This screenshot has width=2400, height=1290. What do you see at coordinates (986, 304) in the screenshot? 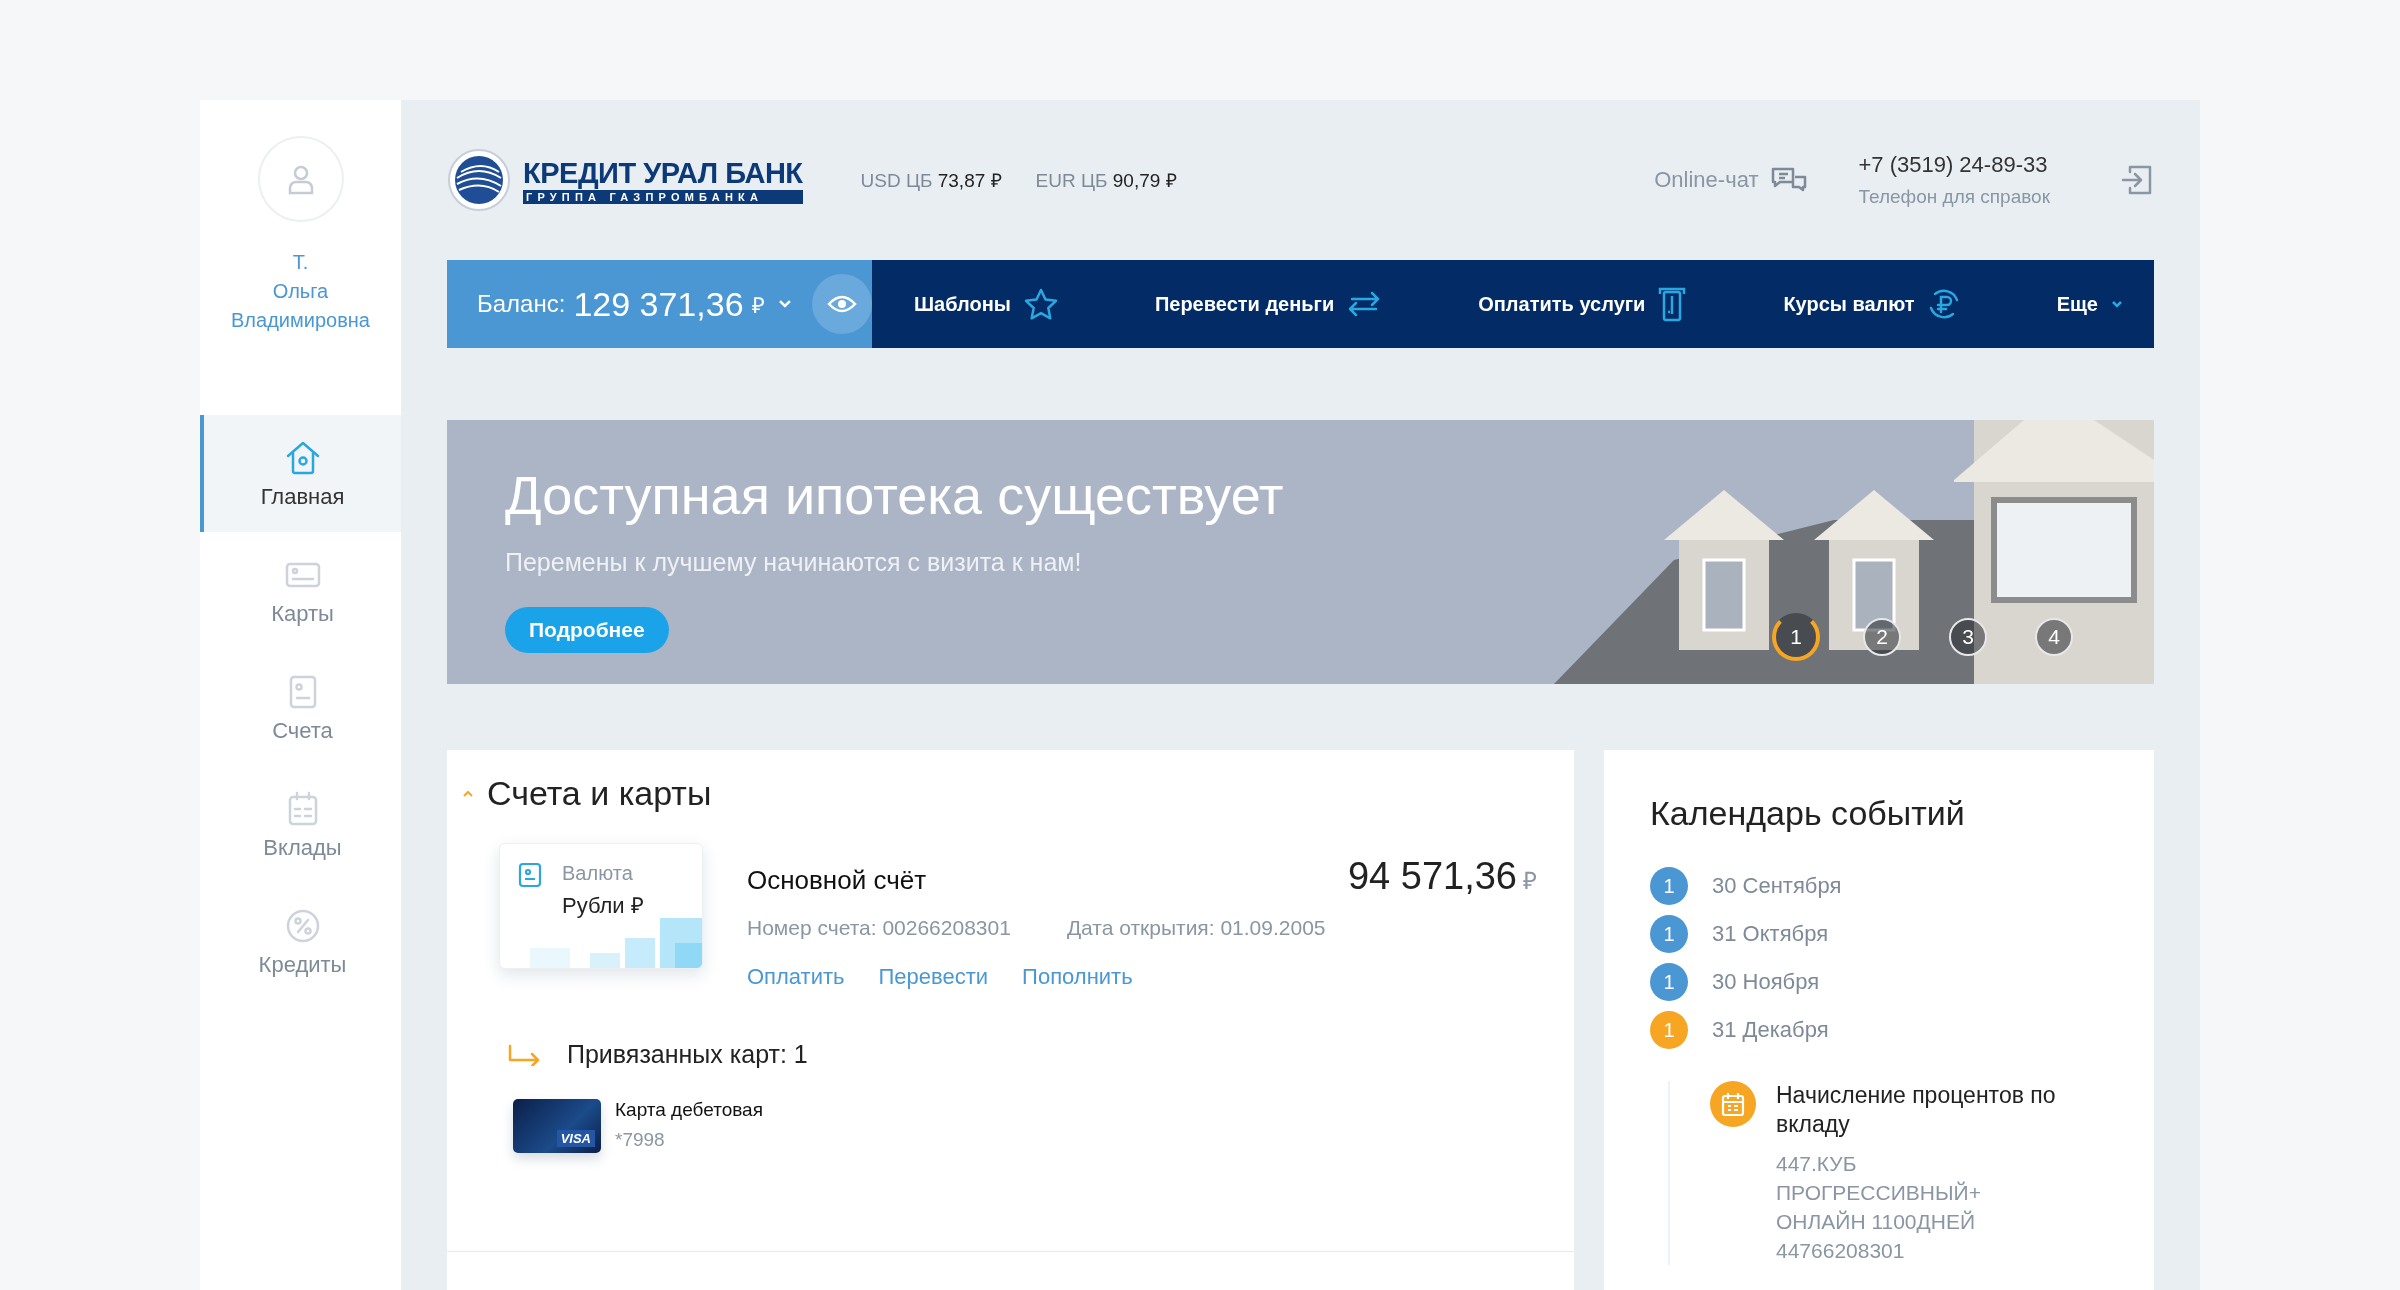
I see `nav-menu-item: Шаблоны` at bounding box center [986, 304].